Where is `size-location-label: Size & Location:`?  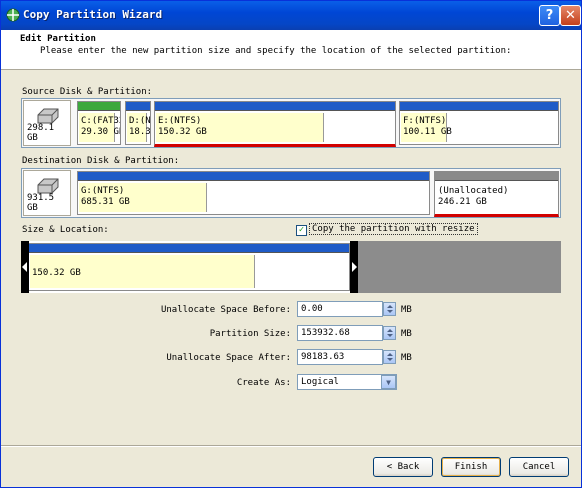 size-location-label: Size & Location: is located at coordinates (65, 230).